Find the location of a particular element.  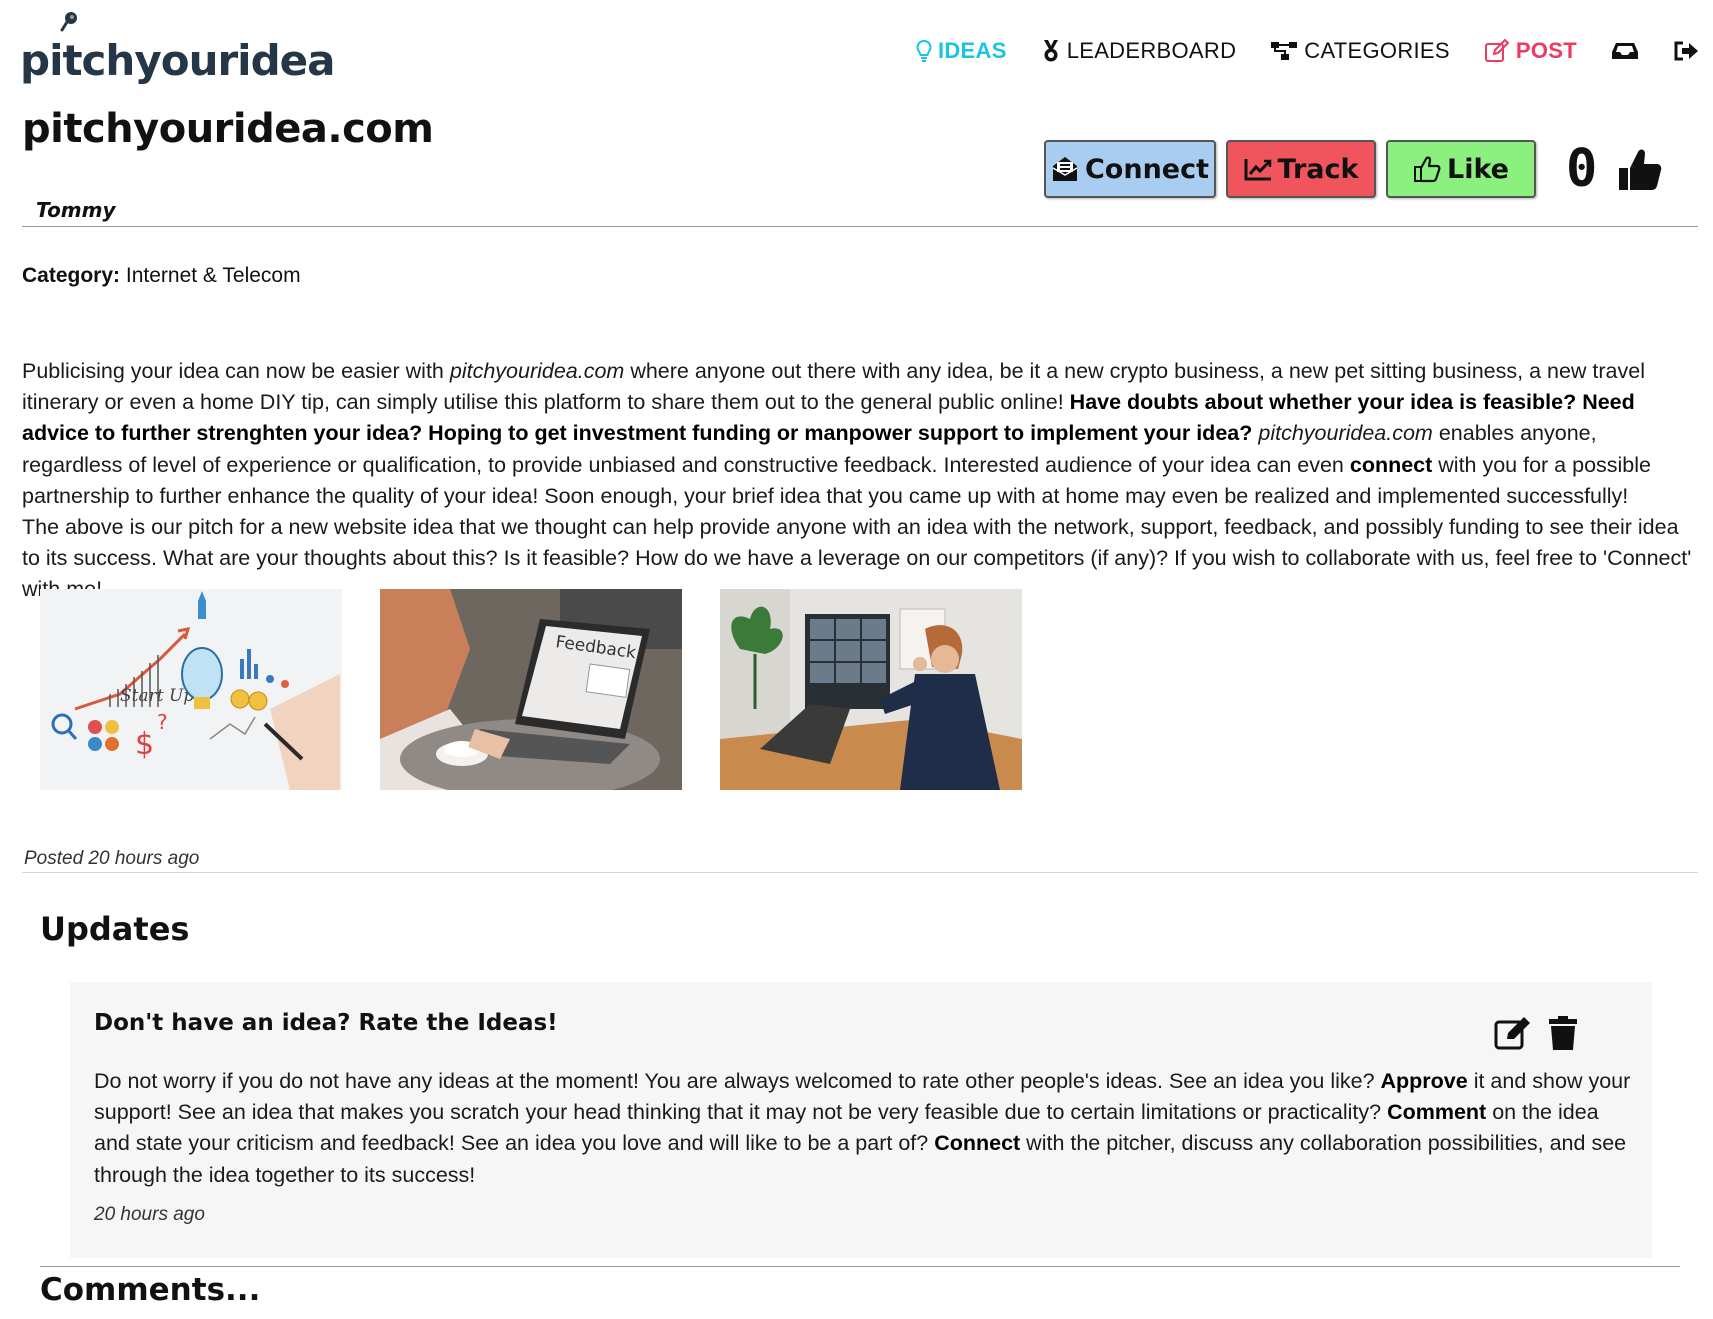

like-button: Like is located at coordinates (1461, 169).